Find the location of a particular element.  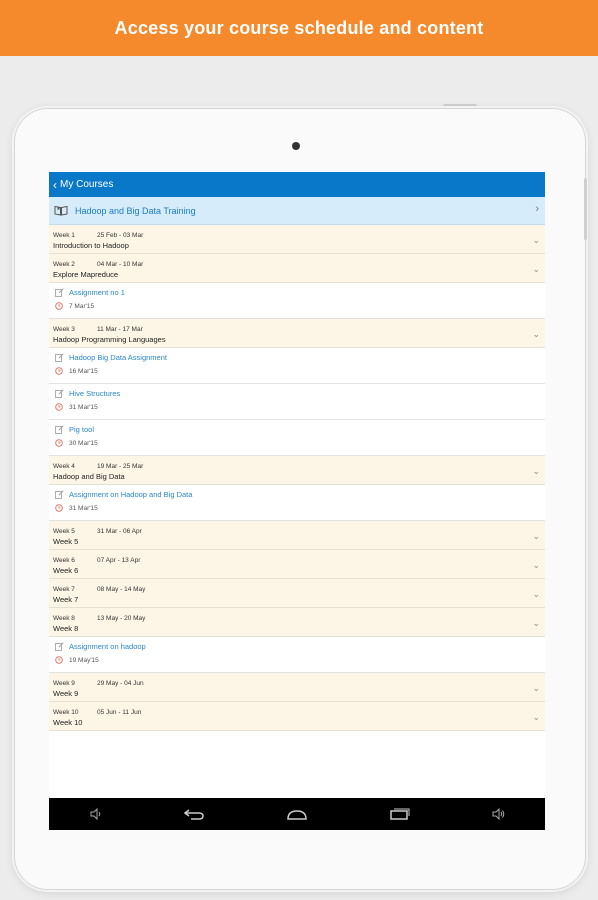

assignment-item: Assignment no 1 7 Mar'15 is located at coordinates (297, 301).